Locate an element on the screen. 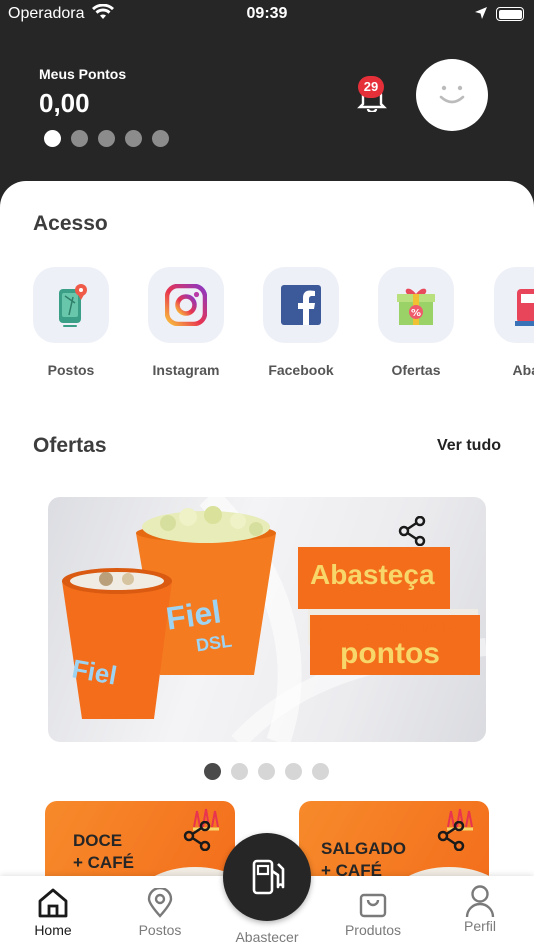 Image resolution: width=534 pixels, height=950 pixels. refuel-fab-button is located at coordinates (267, 877).